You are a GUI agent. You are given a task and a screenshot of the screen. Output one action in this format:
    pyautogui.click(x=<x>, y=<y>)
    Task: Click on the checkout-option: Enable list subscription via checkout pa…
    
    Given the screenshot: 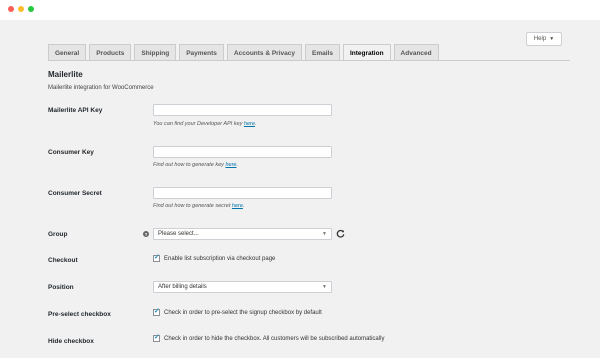 What is the action you would take?
    pyautogui.click(x=214, y=257)
    